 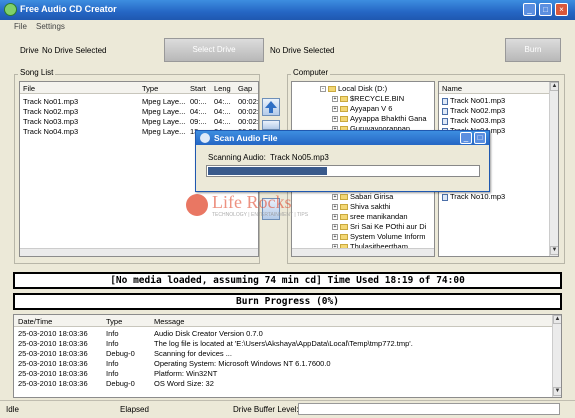 What do you see at coordinates (494, 88) in the screenshot?
I see `file-list-header: Name` at bounding box center [494, 88].